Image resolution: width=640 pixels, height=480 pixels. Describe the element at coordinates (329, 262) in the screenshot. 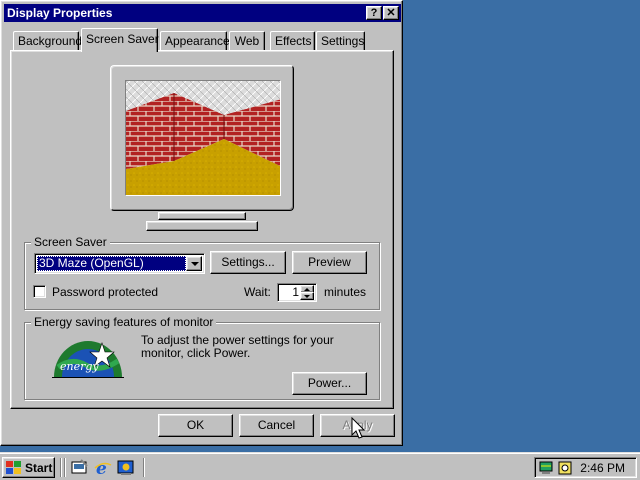

I see `preview-button: Preview` at that location.